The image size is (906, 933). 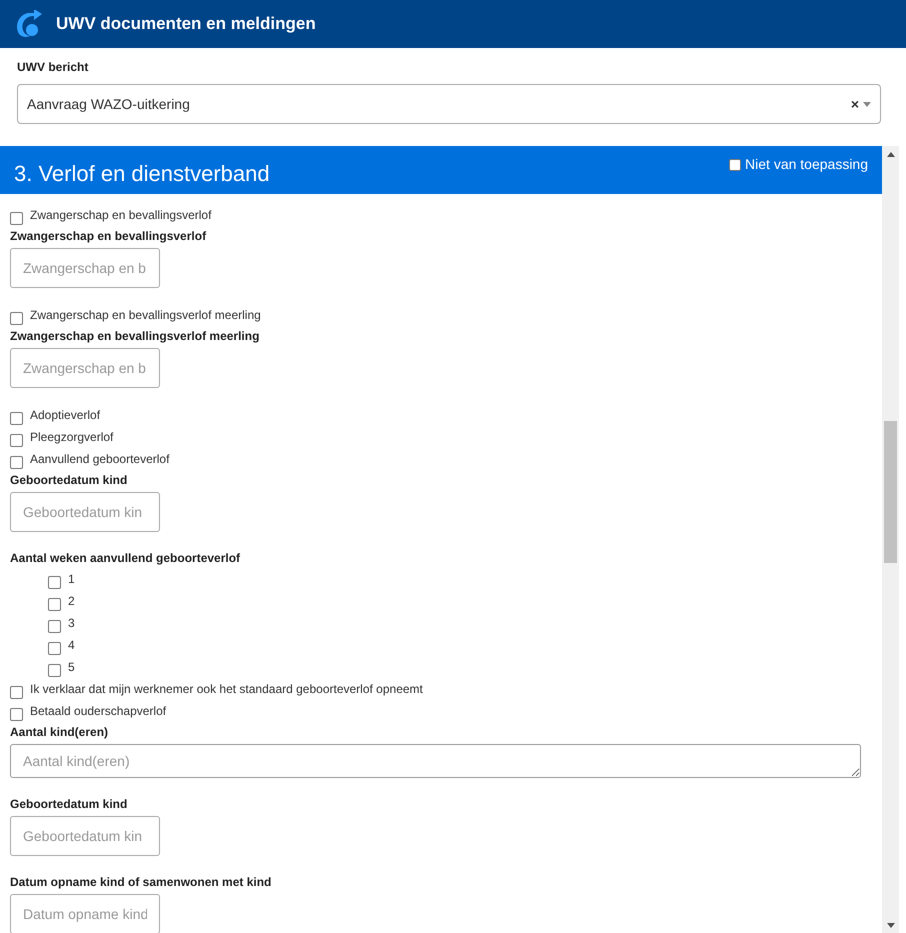 What do you see at coordinates (186, 24) in the screenshot?
I see `app-title: UWV documenten en meldingen` at bounding box center [186, 24].